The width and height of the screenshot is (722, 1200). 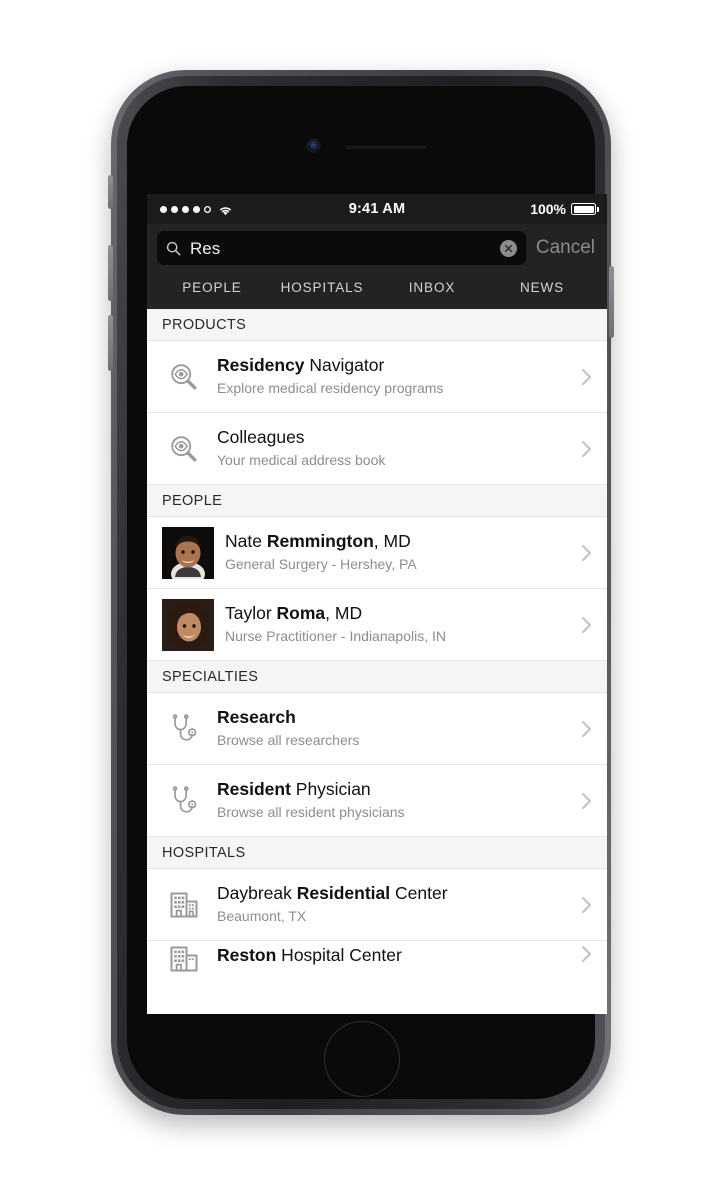 I want to click on list-item-text: Reston Hospital Center, so click(x=392, y=956).